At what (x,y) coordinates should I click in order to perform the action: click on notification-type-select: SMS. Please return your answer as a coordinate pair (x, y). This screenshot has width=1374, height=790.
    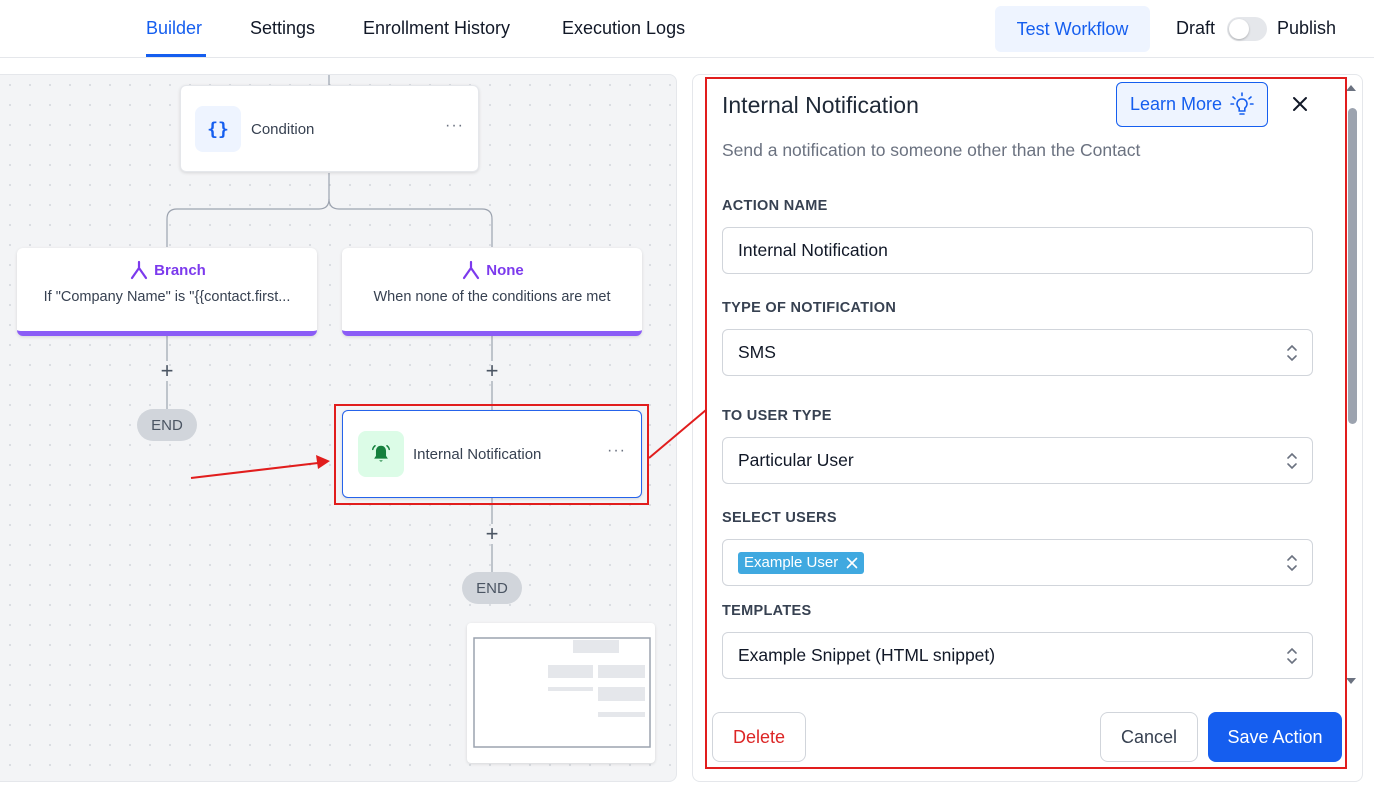
    Looking at the image, I should click on (1017, 352).